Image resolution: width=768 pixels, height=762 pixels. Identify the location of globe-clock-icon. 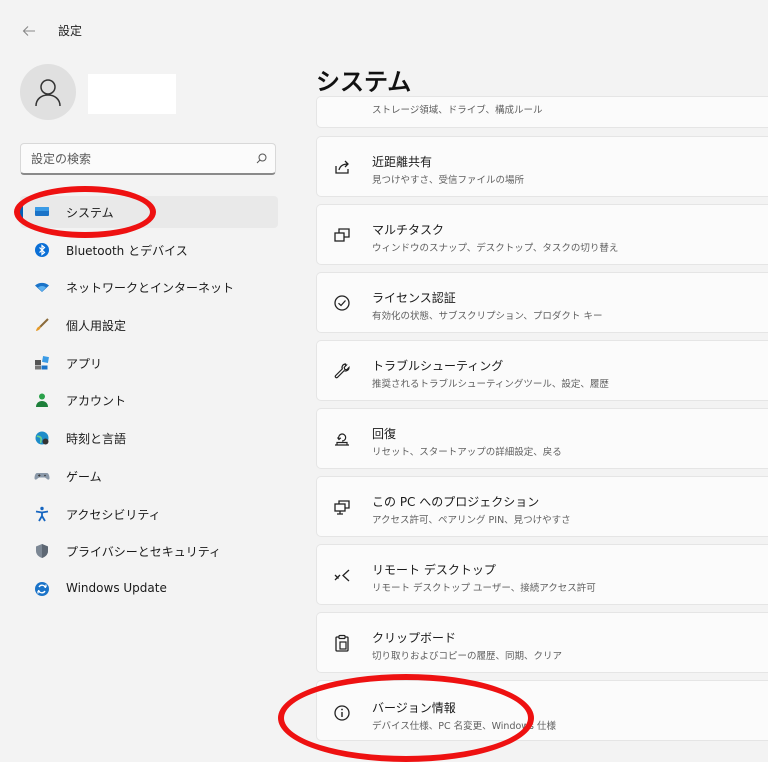
(42, 438).